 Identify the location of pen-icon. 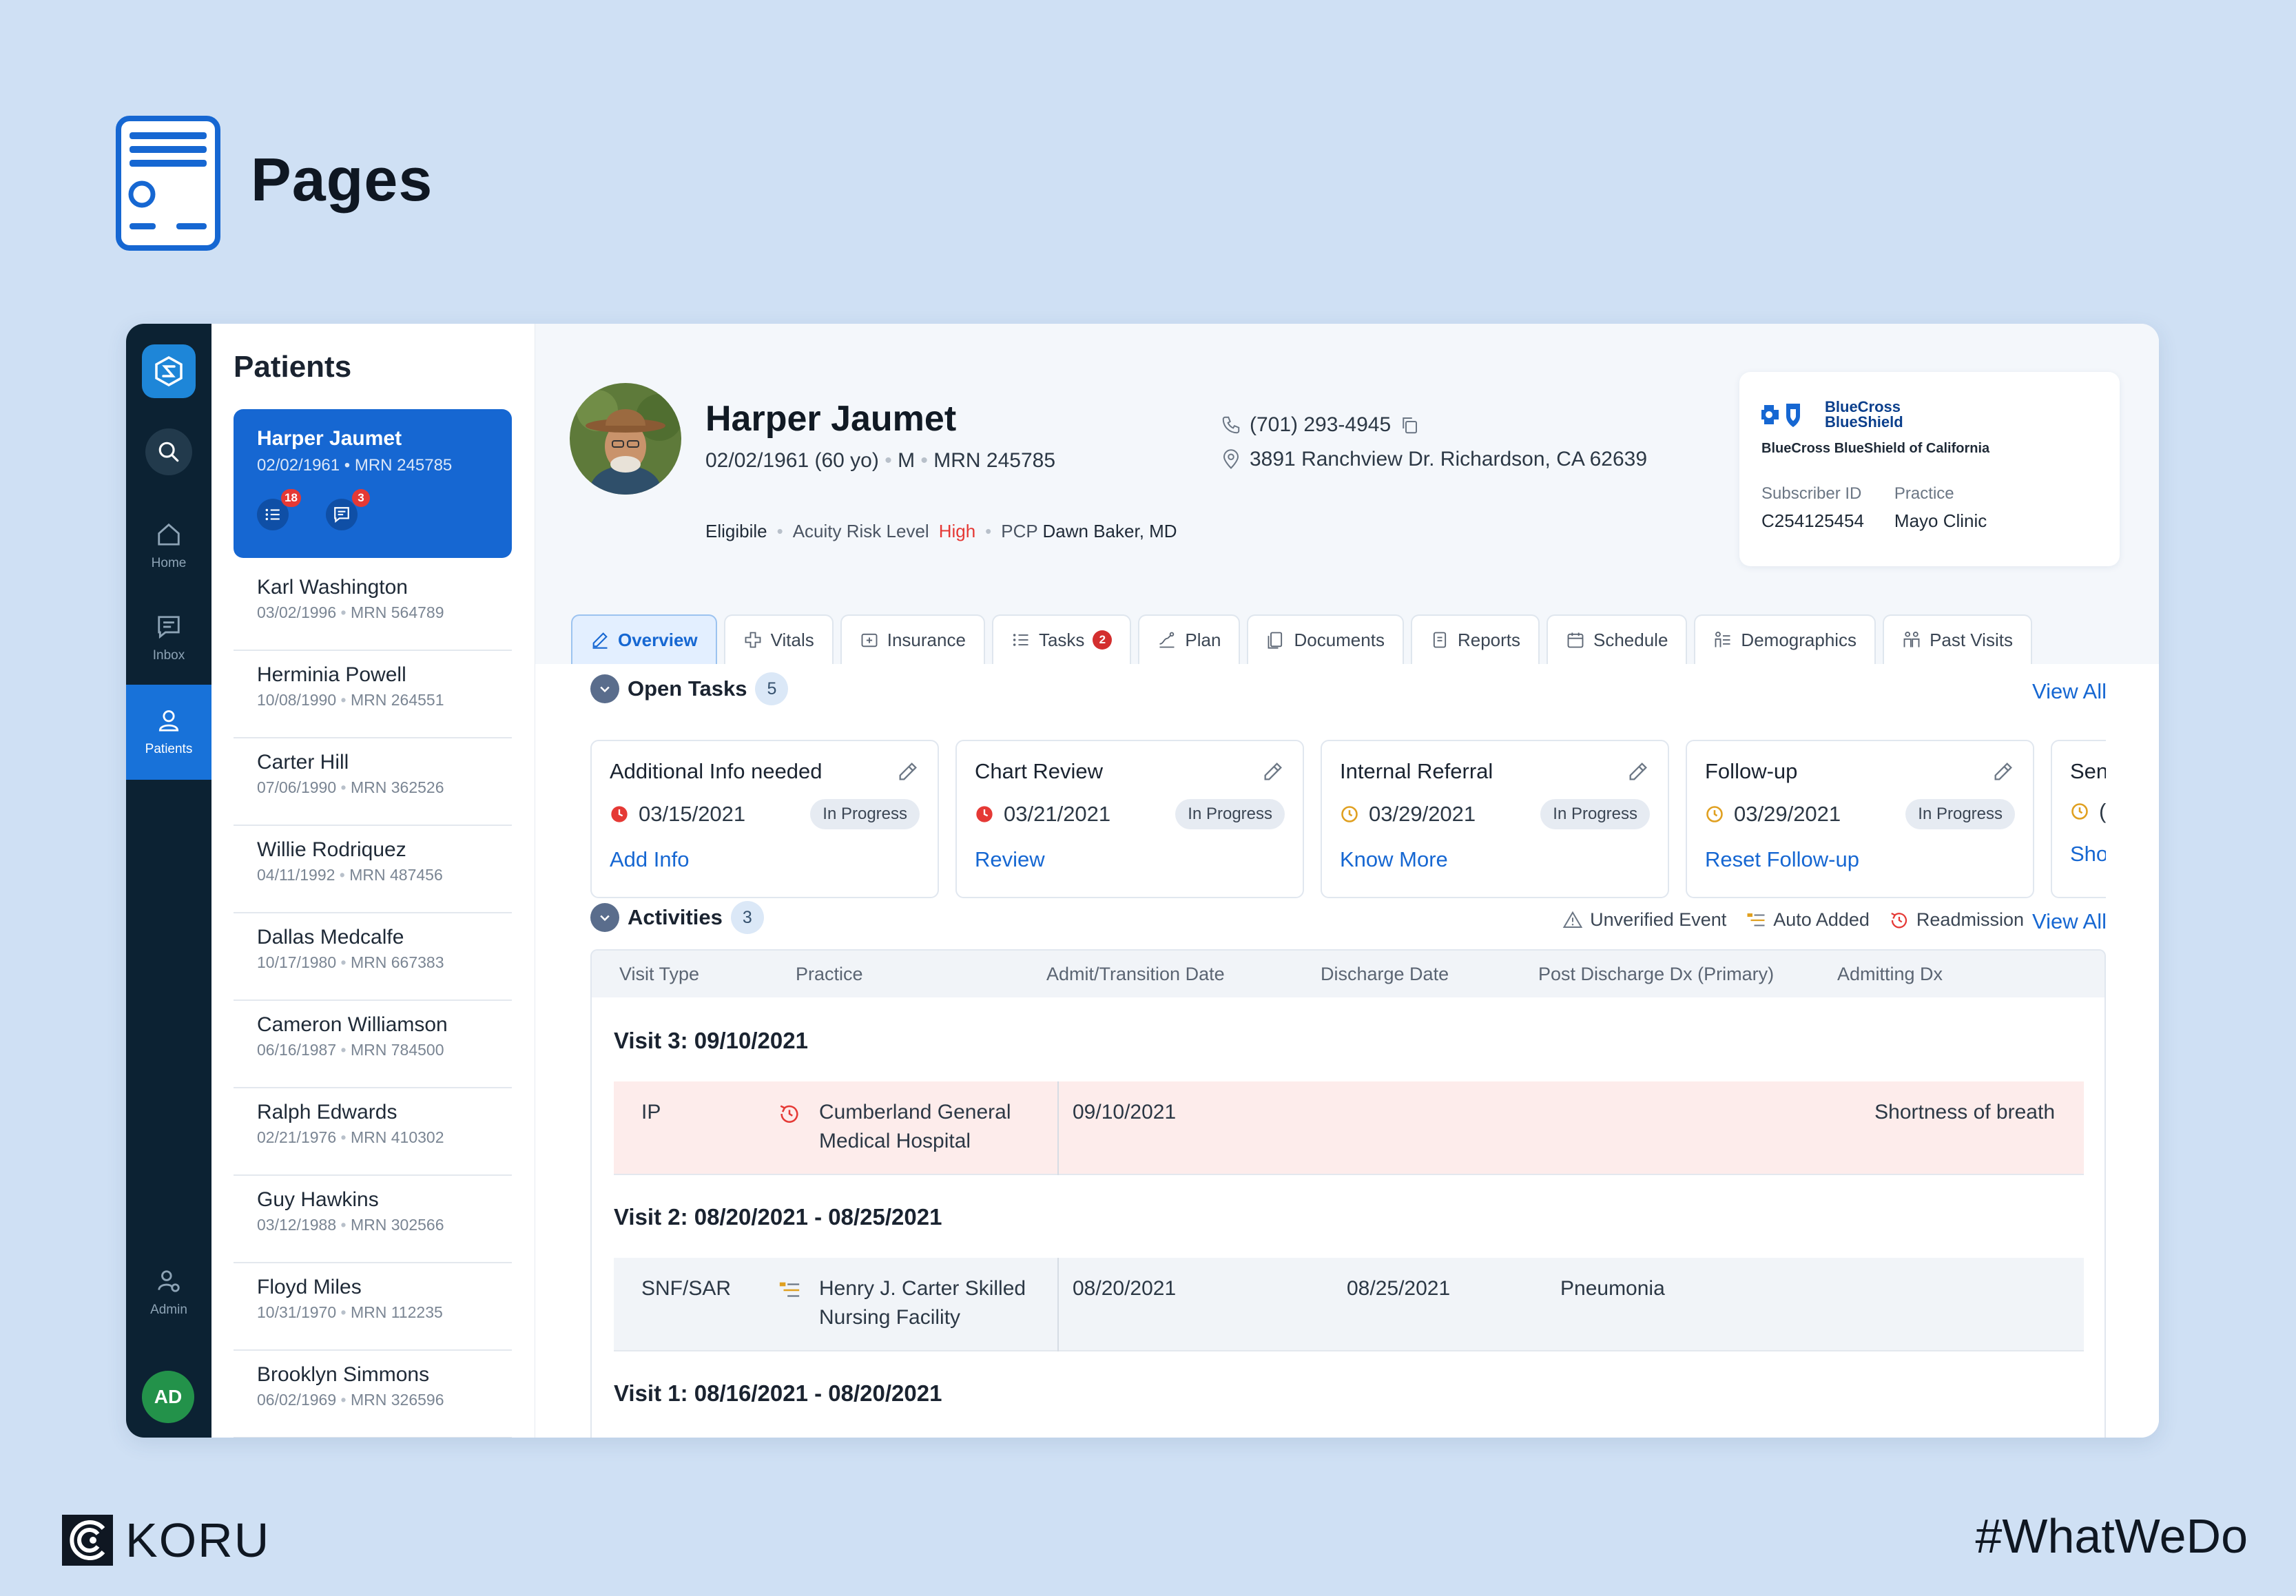
(600, 640).